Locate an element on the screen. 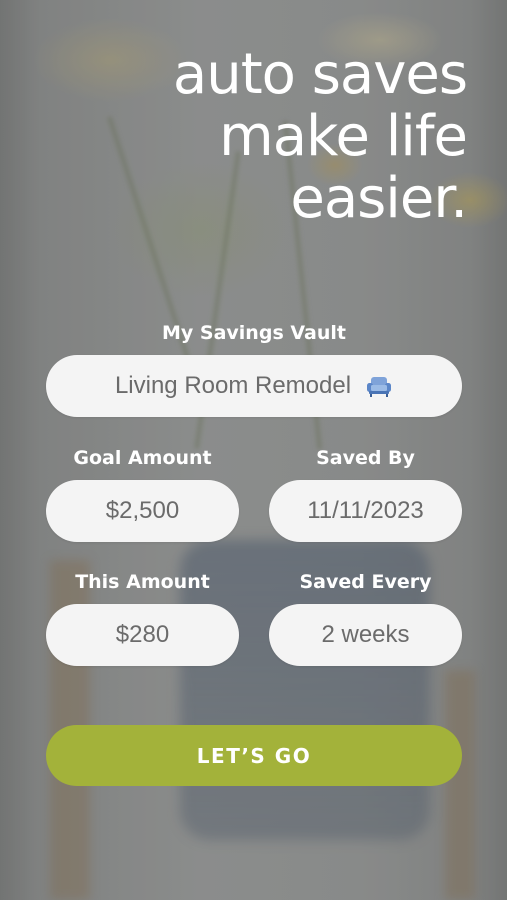 This screenshot has height=900, width=507. savings-vault-field: Living Room Remodel is located at coordinates (254, 386).